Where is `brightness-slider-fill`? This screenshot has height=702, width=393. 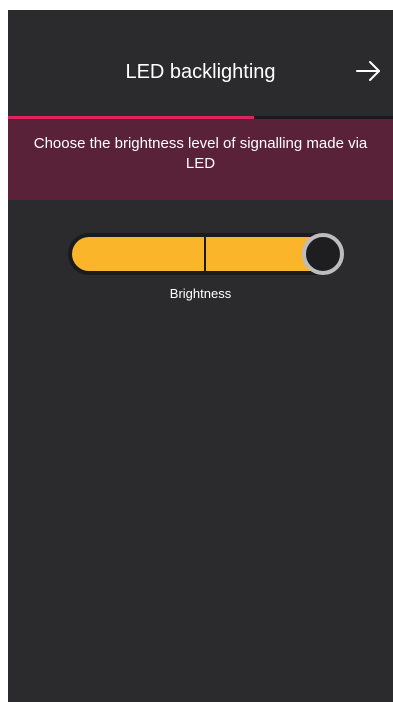
brightness-slider-fill is located at coordinates (199, 254).